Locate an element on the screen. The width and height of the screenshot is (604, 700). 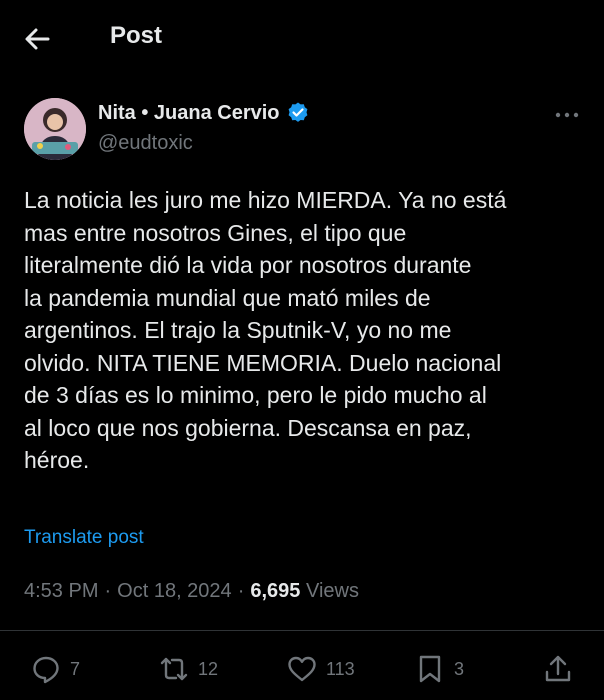
avatar is located at coordinates (55, 129).